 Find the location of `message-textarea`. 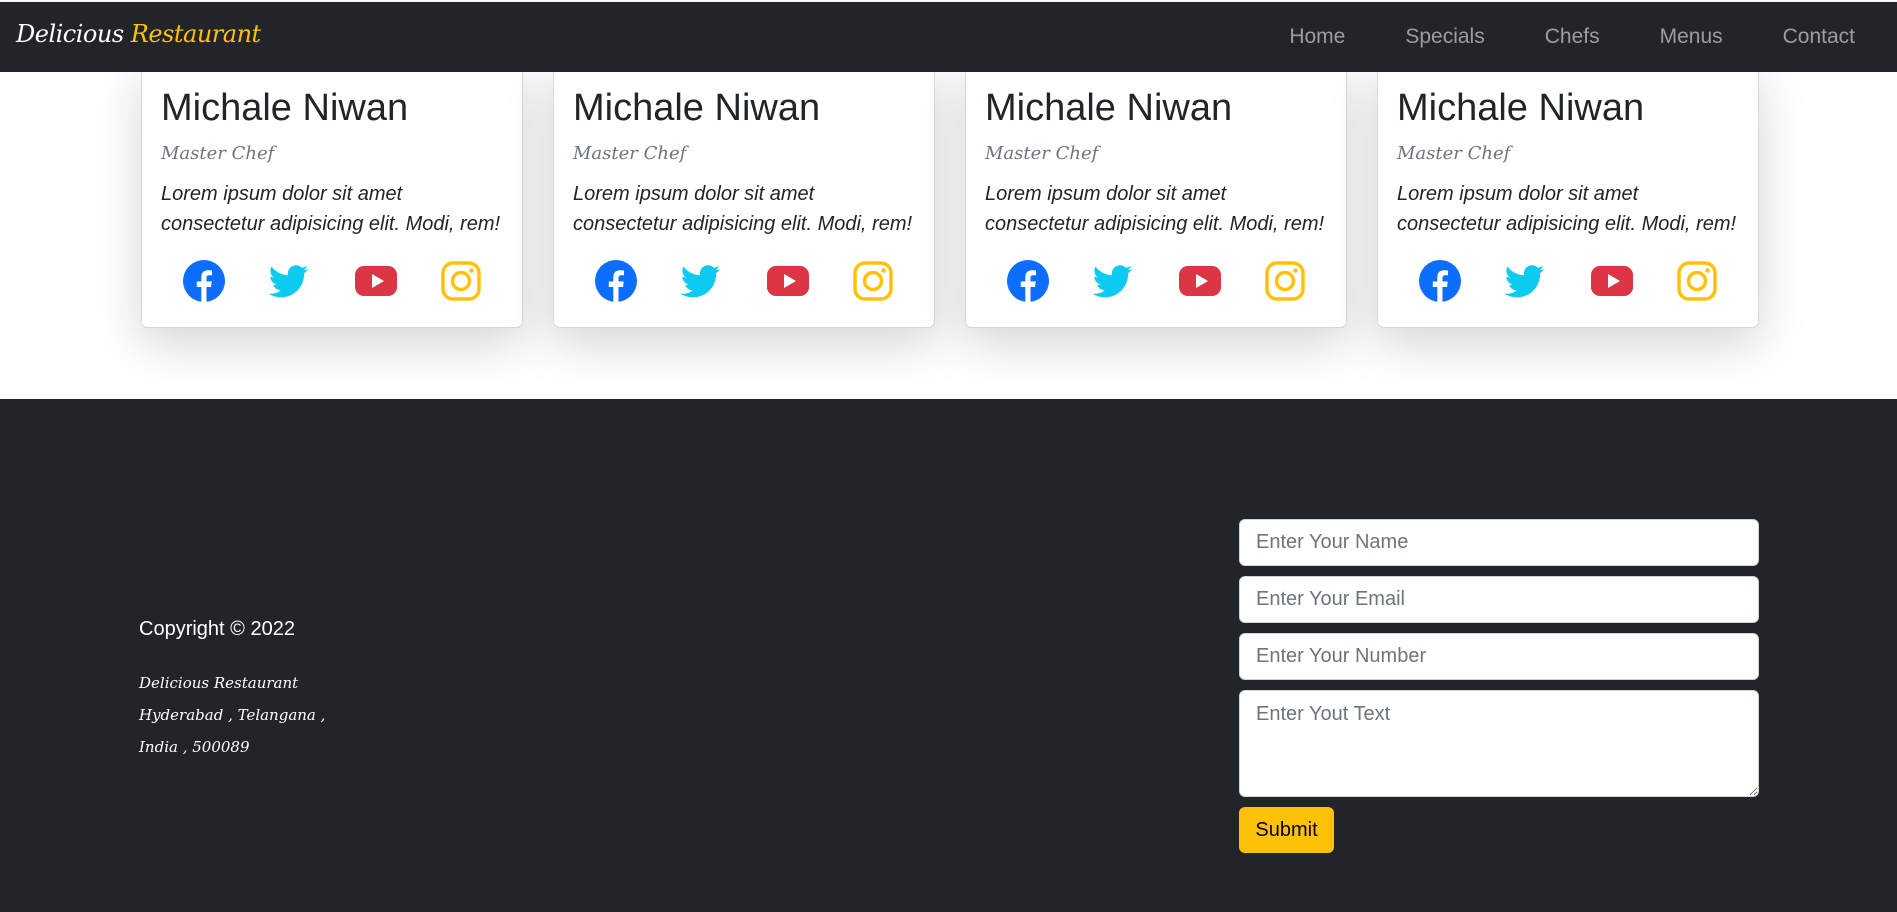

message-textarea is located at coordinates (1499, 743).